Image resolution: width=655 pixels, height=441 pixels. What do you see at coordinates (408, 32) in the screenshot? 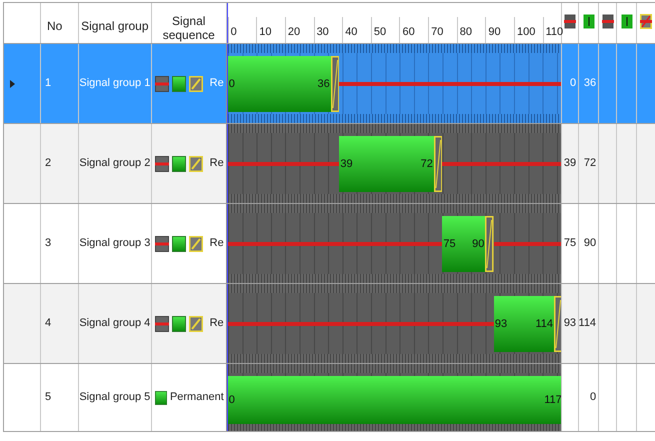
I see `timeline-tick-label: 60` at bounding box center [408, 32].